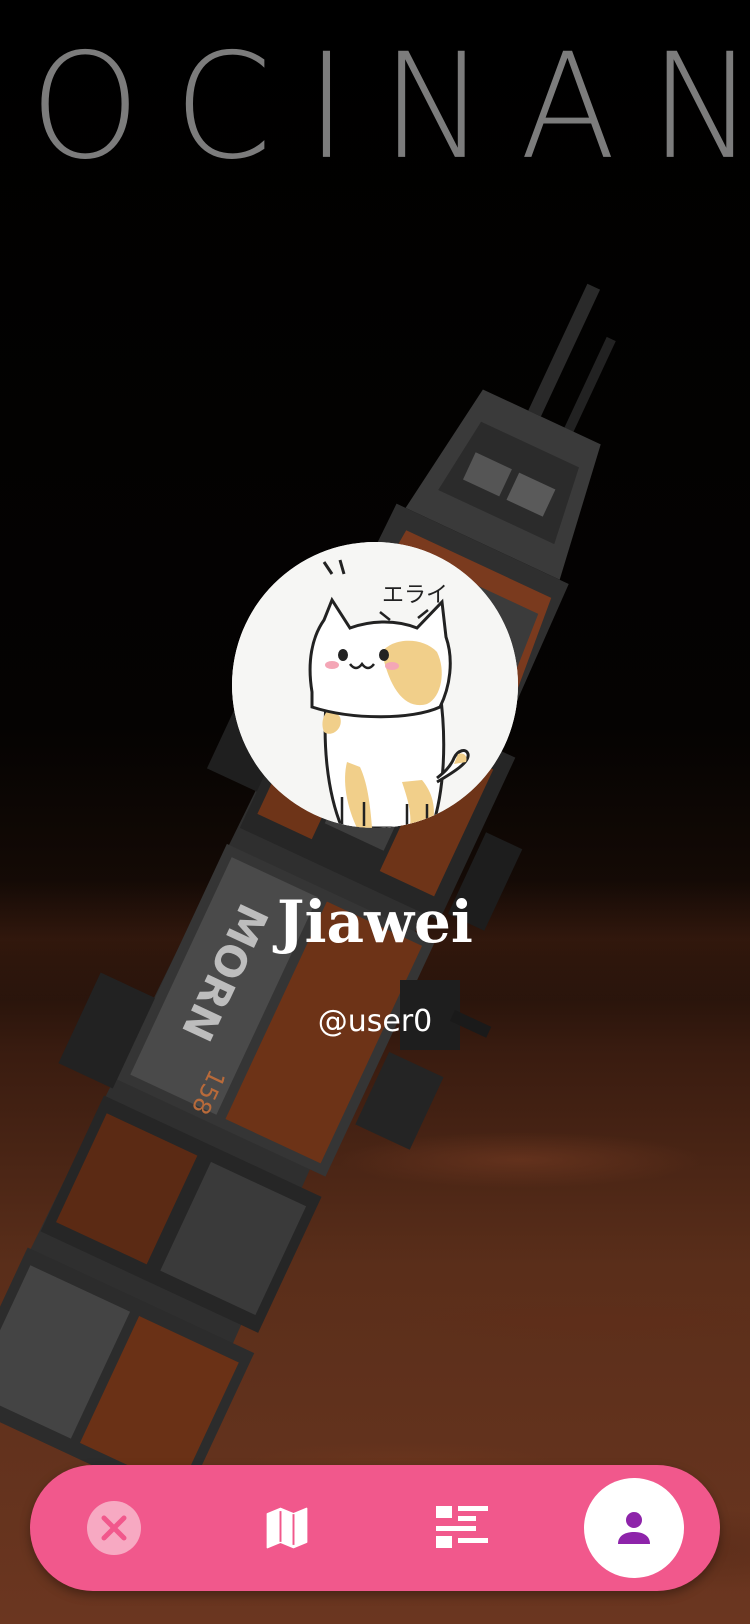  I want to click on map-button, so click(287, 1528).